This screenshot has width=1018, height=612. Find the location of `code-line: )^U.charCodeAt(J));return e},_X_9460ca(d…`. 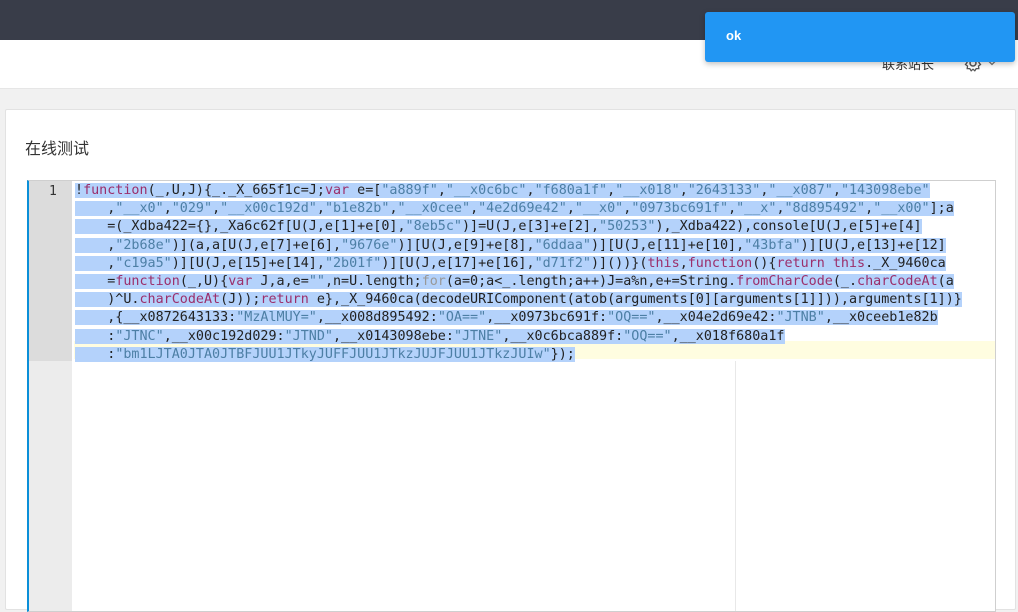

code-line: )^U.charCodeAt(J));return e},_X_9460ca(d… is located at coordinates (518, 300).